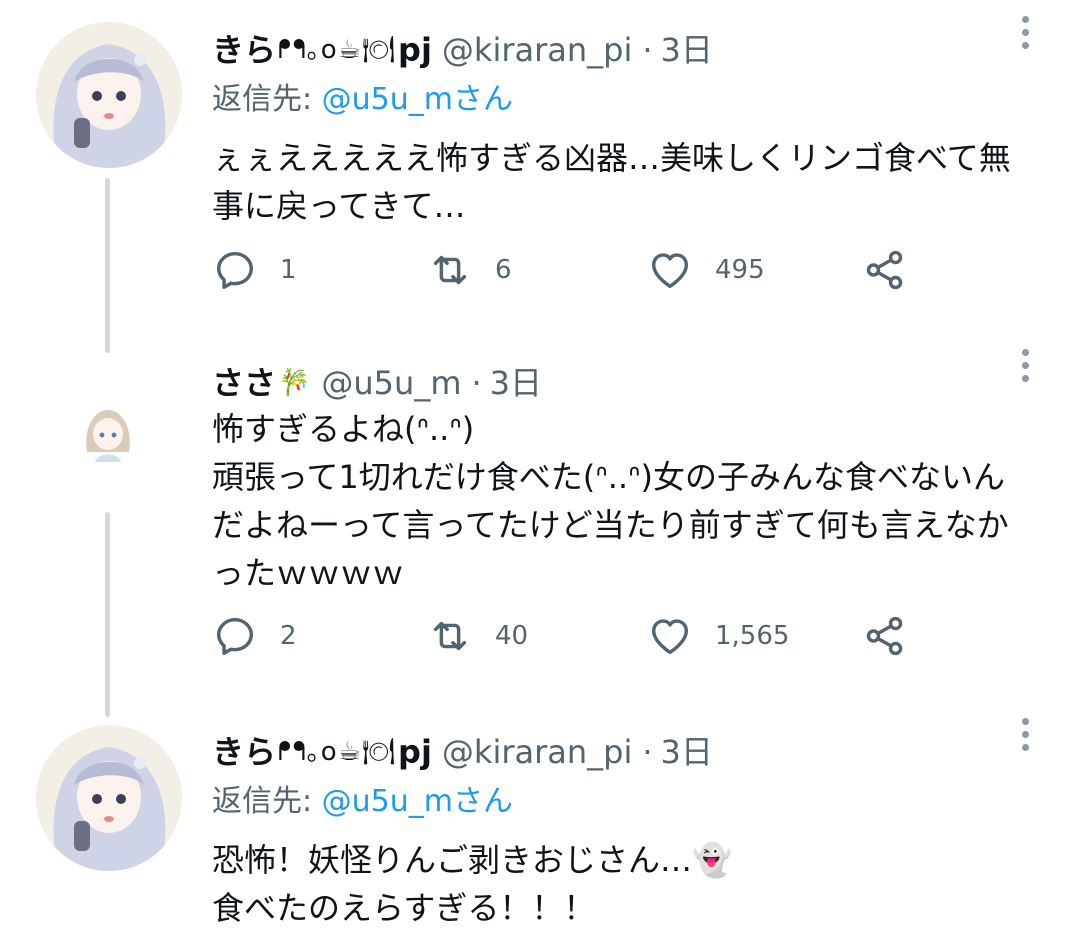 The height and width of the screenshot is (942, 1080). Describe the element at coordinates (295, 383) in the screenshot. I see `name-emoji: 🎋` at that location.